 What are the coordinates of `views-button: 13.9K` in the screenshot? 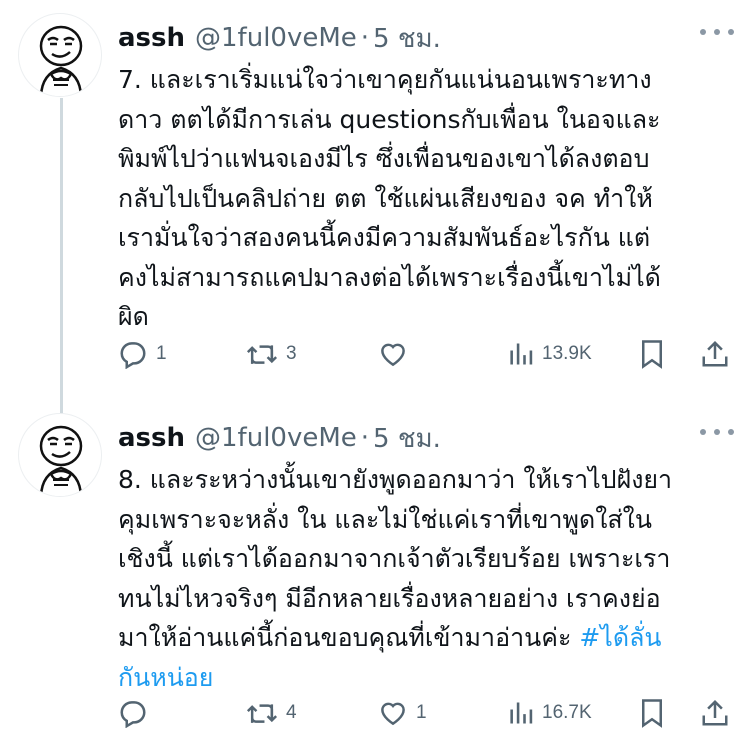 It's located at (550, 354).